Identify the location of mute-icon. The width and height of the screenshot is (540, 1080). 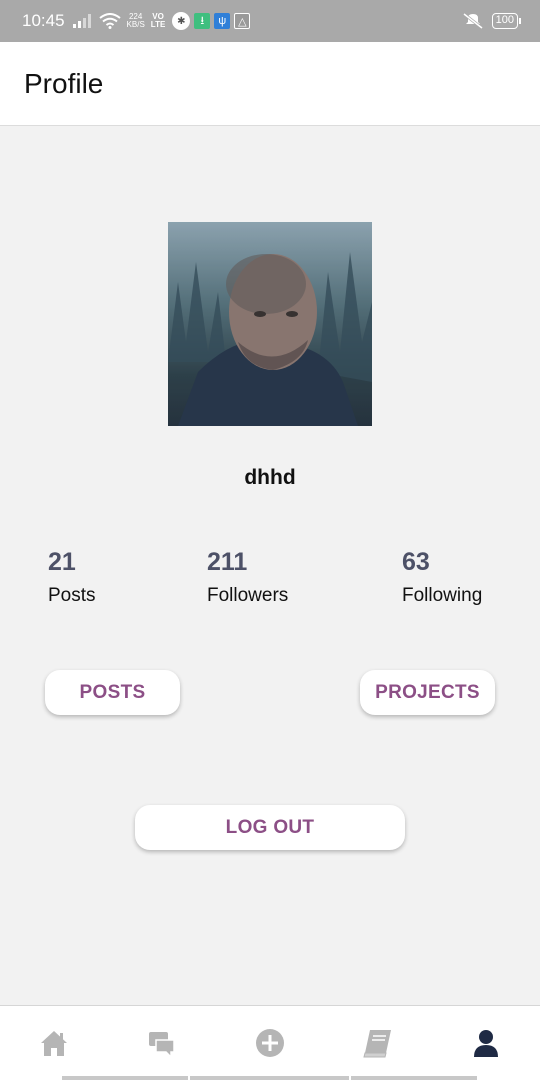
(472, 21).